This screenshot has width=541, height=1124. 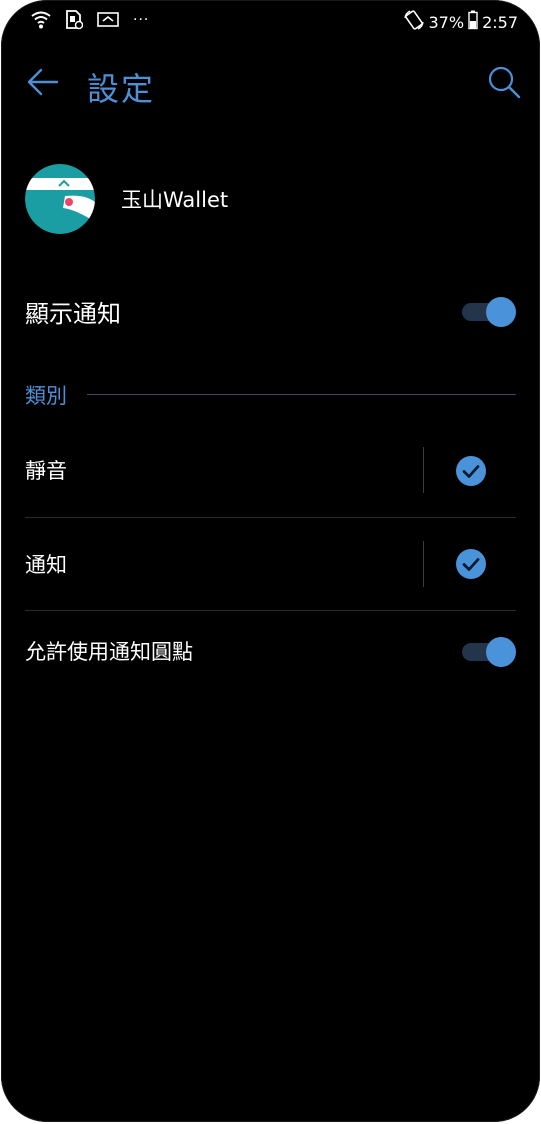 What do you see at coordinates (46, 396) in the screenshot?
I see `category-header-label: 類別` at bounding box center [46, 396].